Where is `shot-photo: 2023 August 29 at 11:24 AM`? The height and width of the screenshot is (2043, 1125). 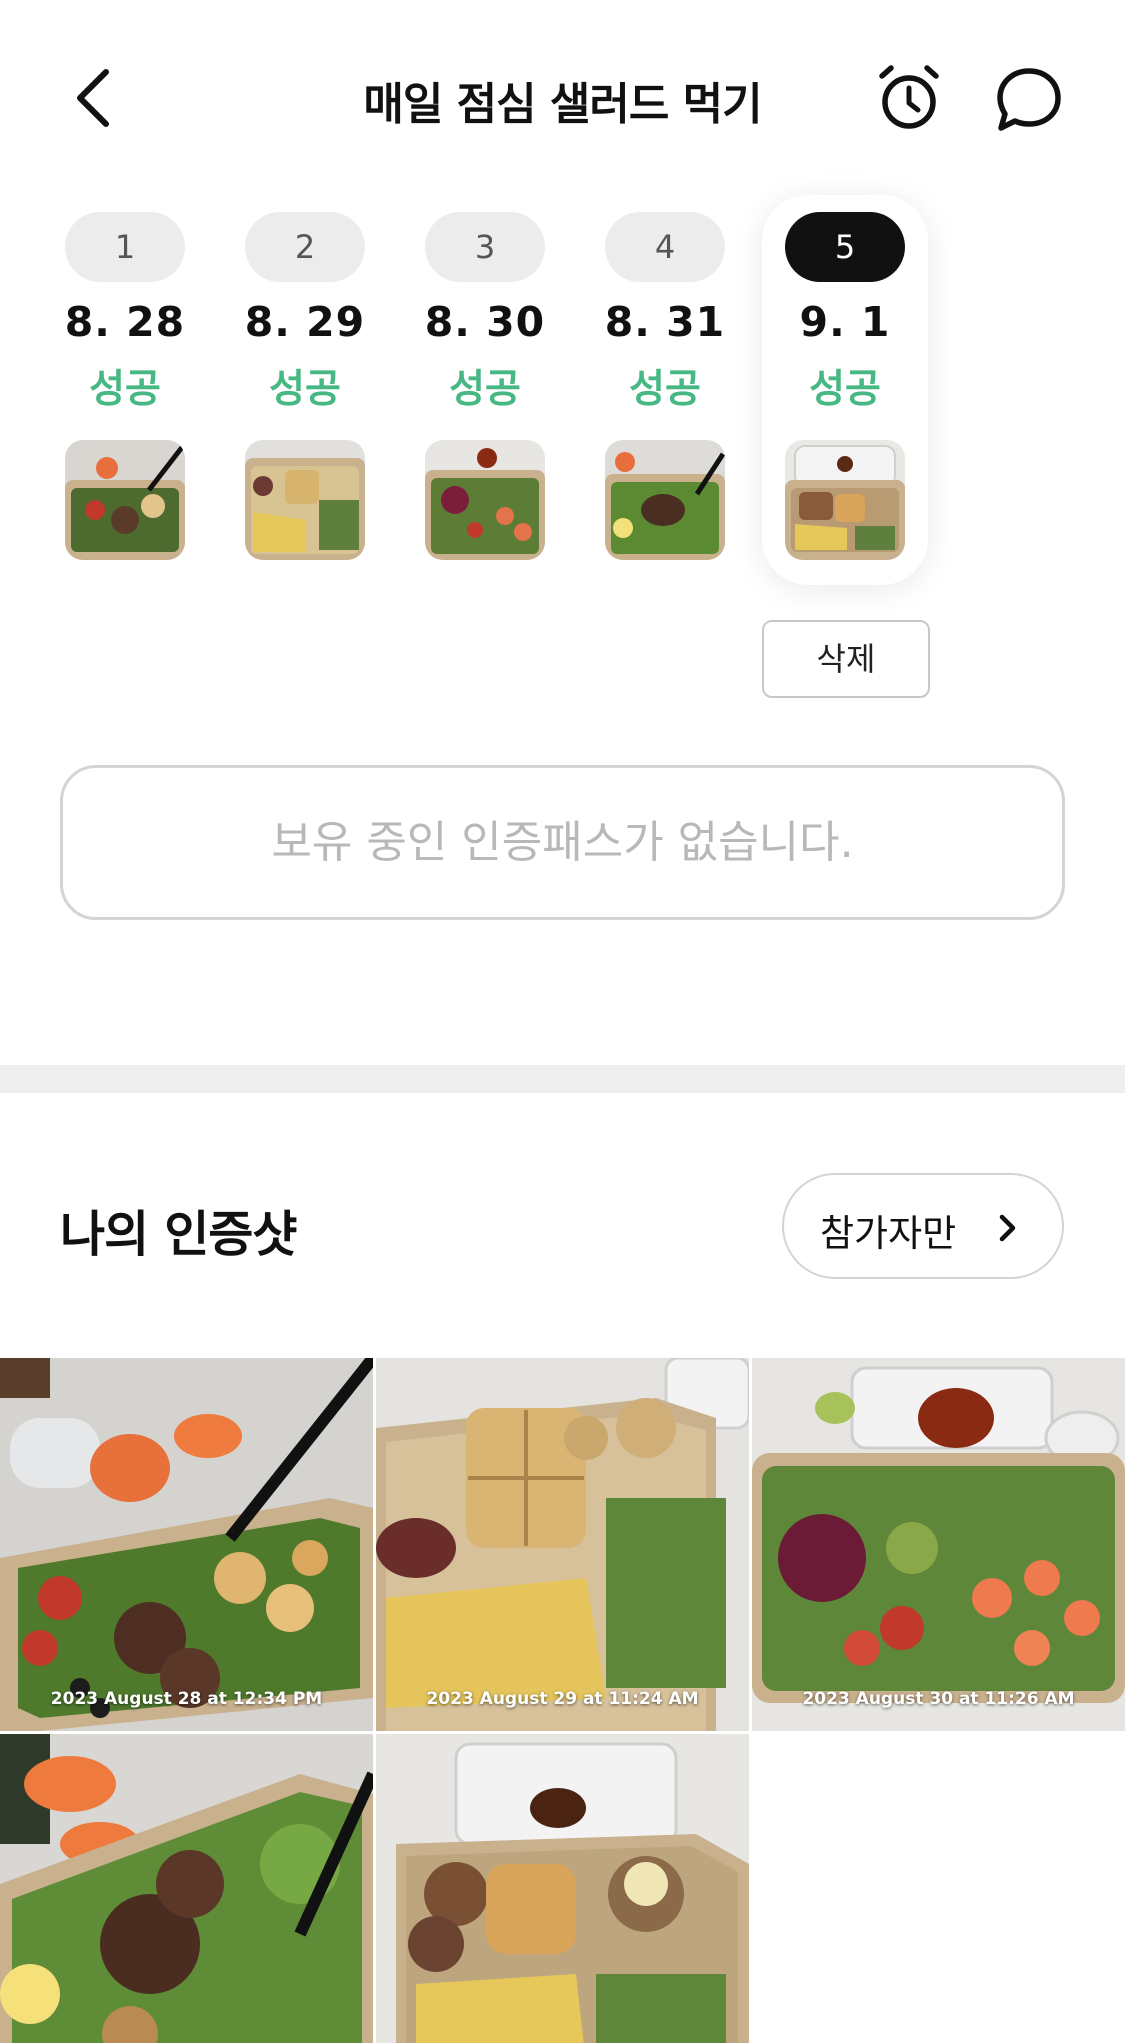
shot-photo: 2023 August 29 at 11:24 AM is located at coordinates (562, 1544).